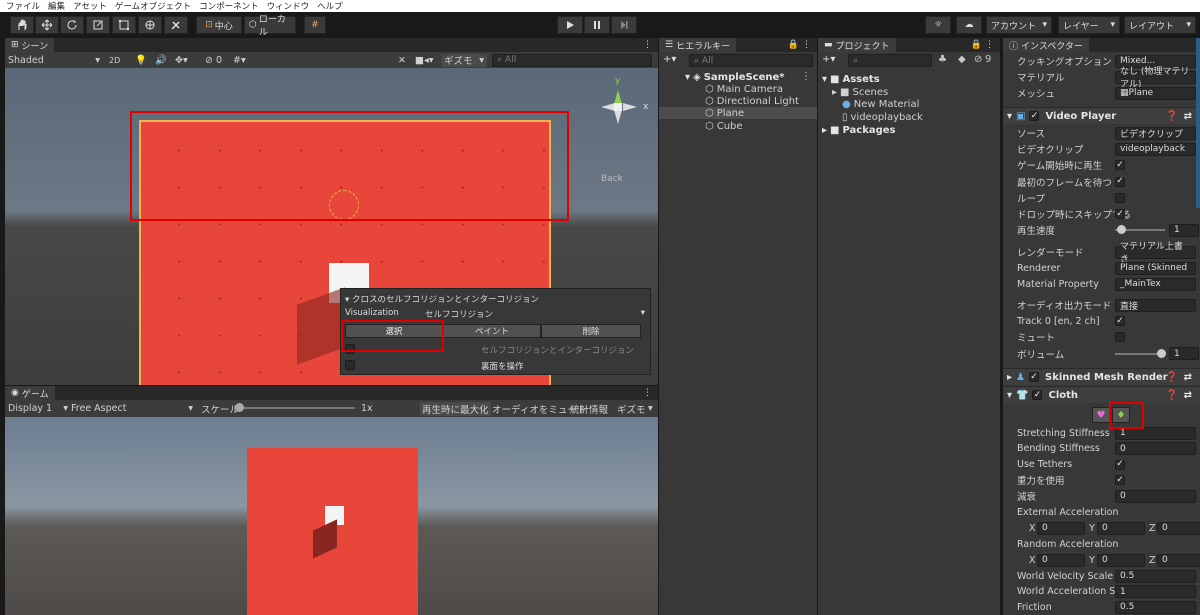 This screenshot has height=615, width=1200. I want to click on scene-root-item: ▾ ◈ SampleScene*, so click(735, 77).